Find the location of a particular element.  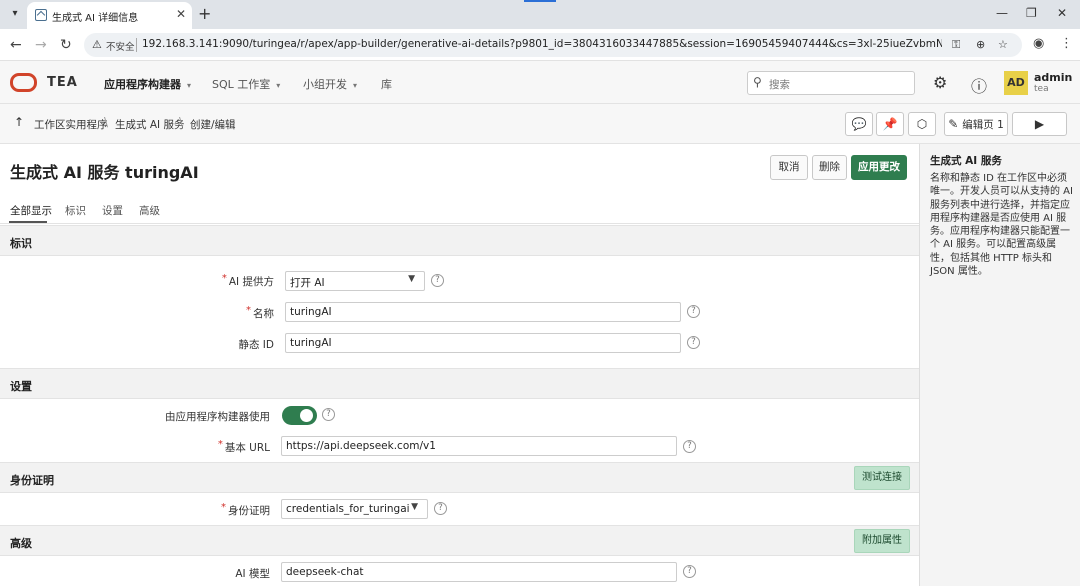

profile-indicator is located at coordinates (540, 1).